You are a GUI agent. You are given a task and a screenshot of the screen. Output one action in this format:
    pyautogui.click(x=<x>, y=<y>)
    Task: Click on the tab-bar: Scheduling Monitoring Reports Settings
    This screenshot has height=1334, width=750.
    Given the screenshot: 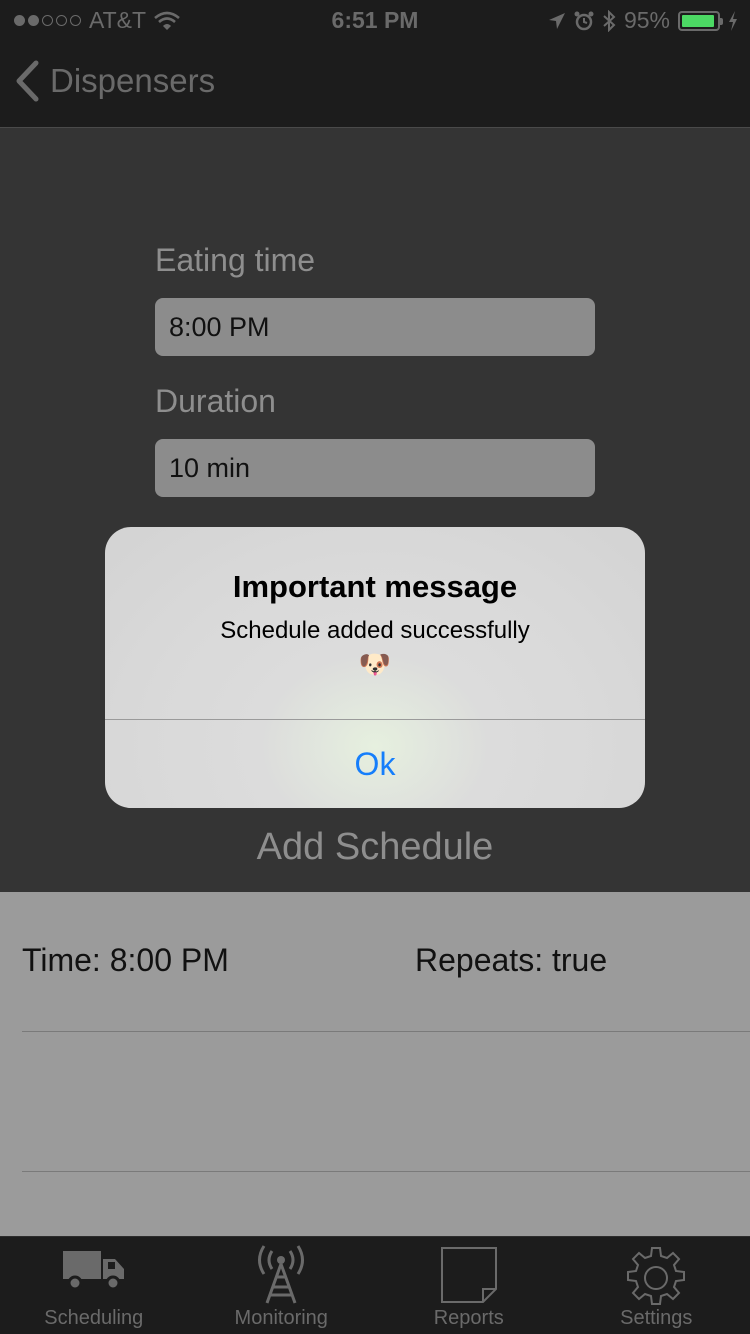 What is the action you would take?
    pyautogui.click(x=375, y=1285)
    